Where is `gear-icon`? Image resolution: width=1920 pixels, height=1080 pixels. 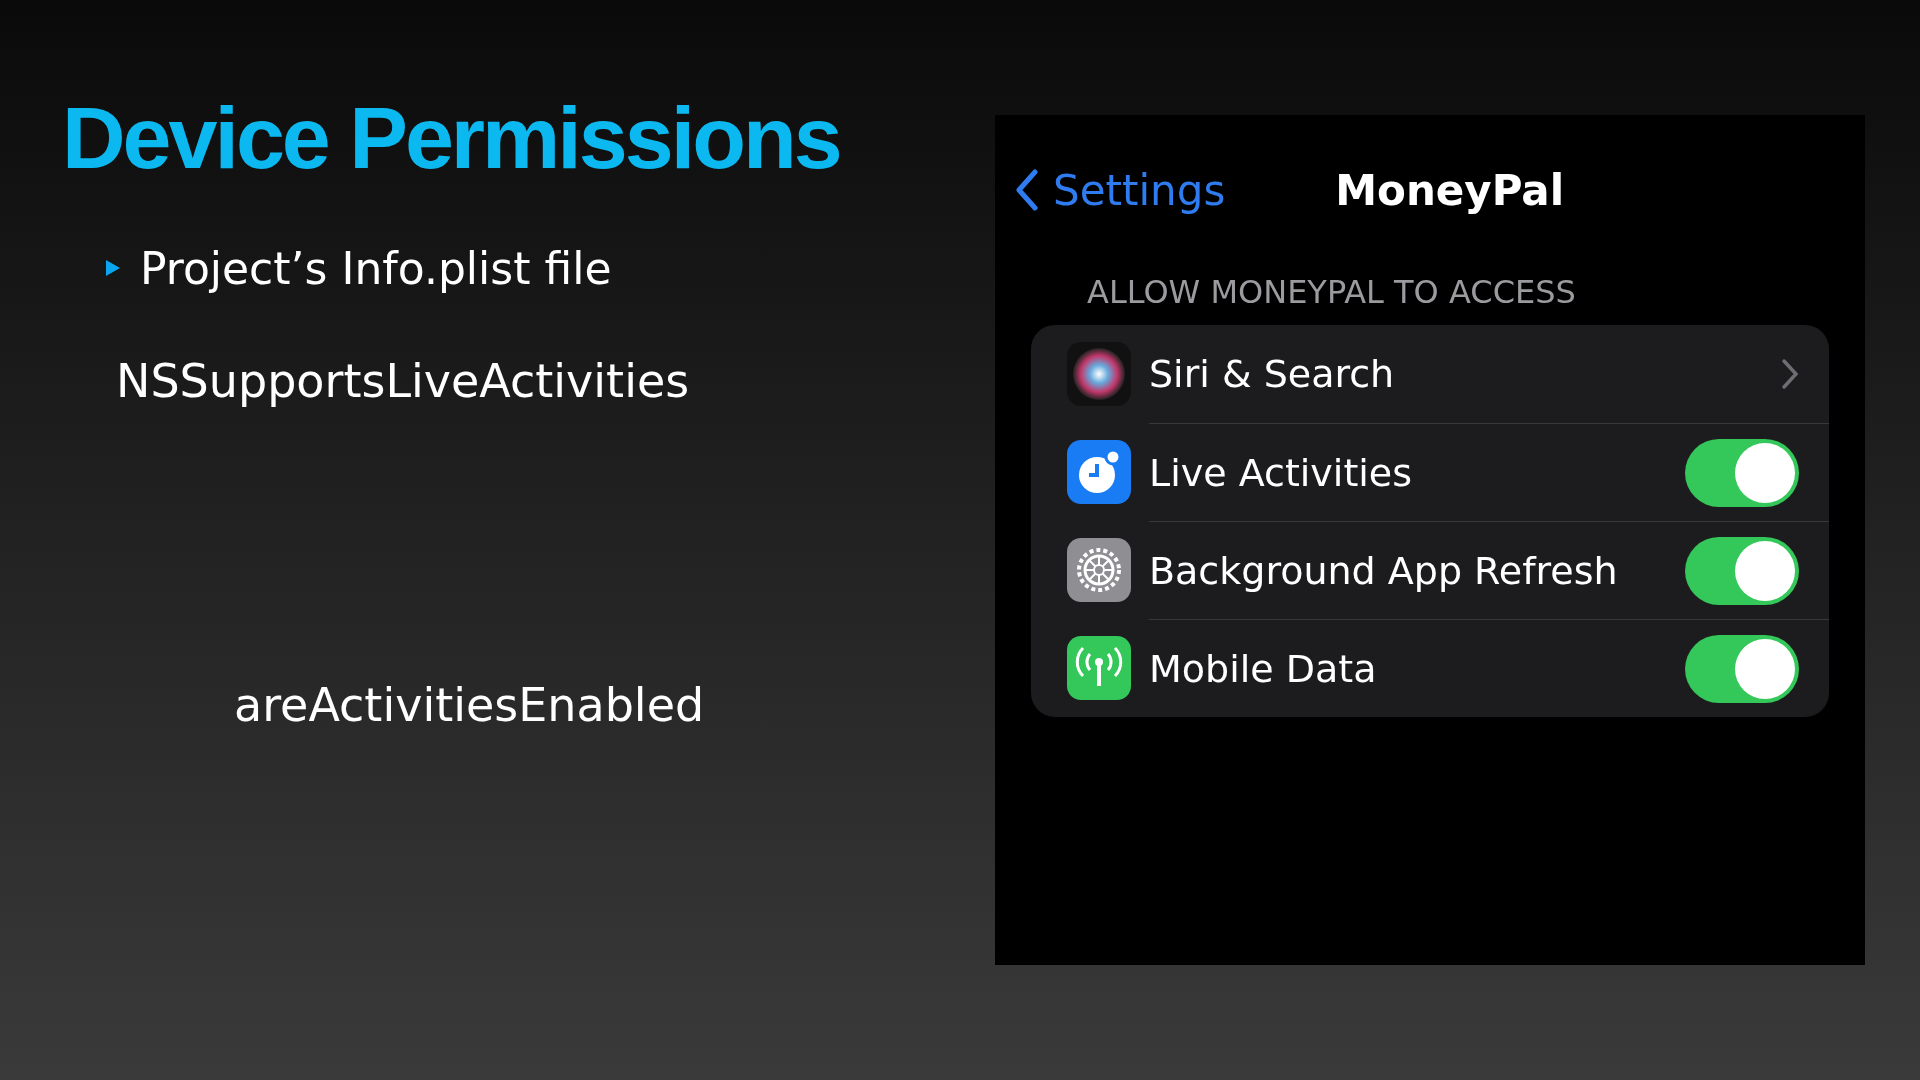 gear-icon is located at coordinates (1099, 570).